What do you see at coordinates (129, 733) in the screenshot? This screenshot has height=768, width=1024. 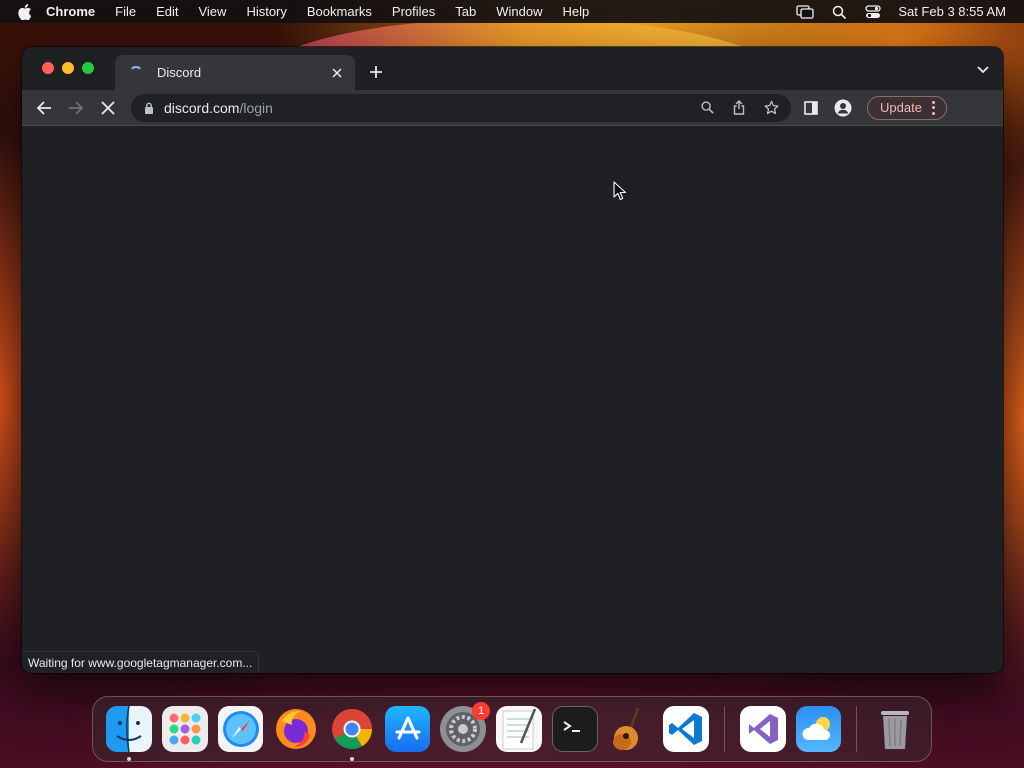 I see `finder-icon` at bounding box center [129, 733].